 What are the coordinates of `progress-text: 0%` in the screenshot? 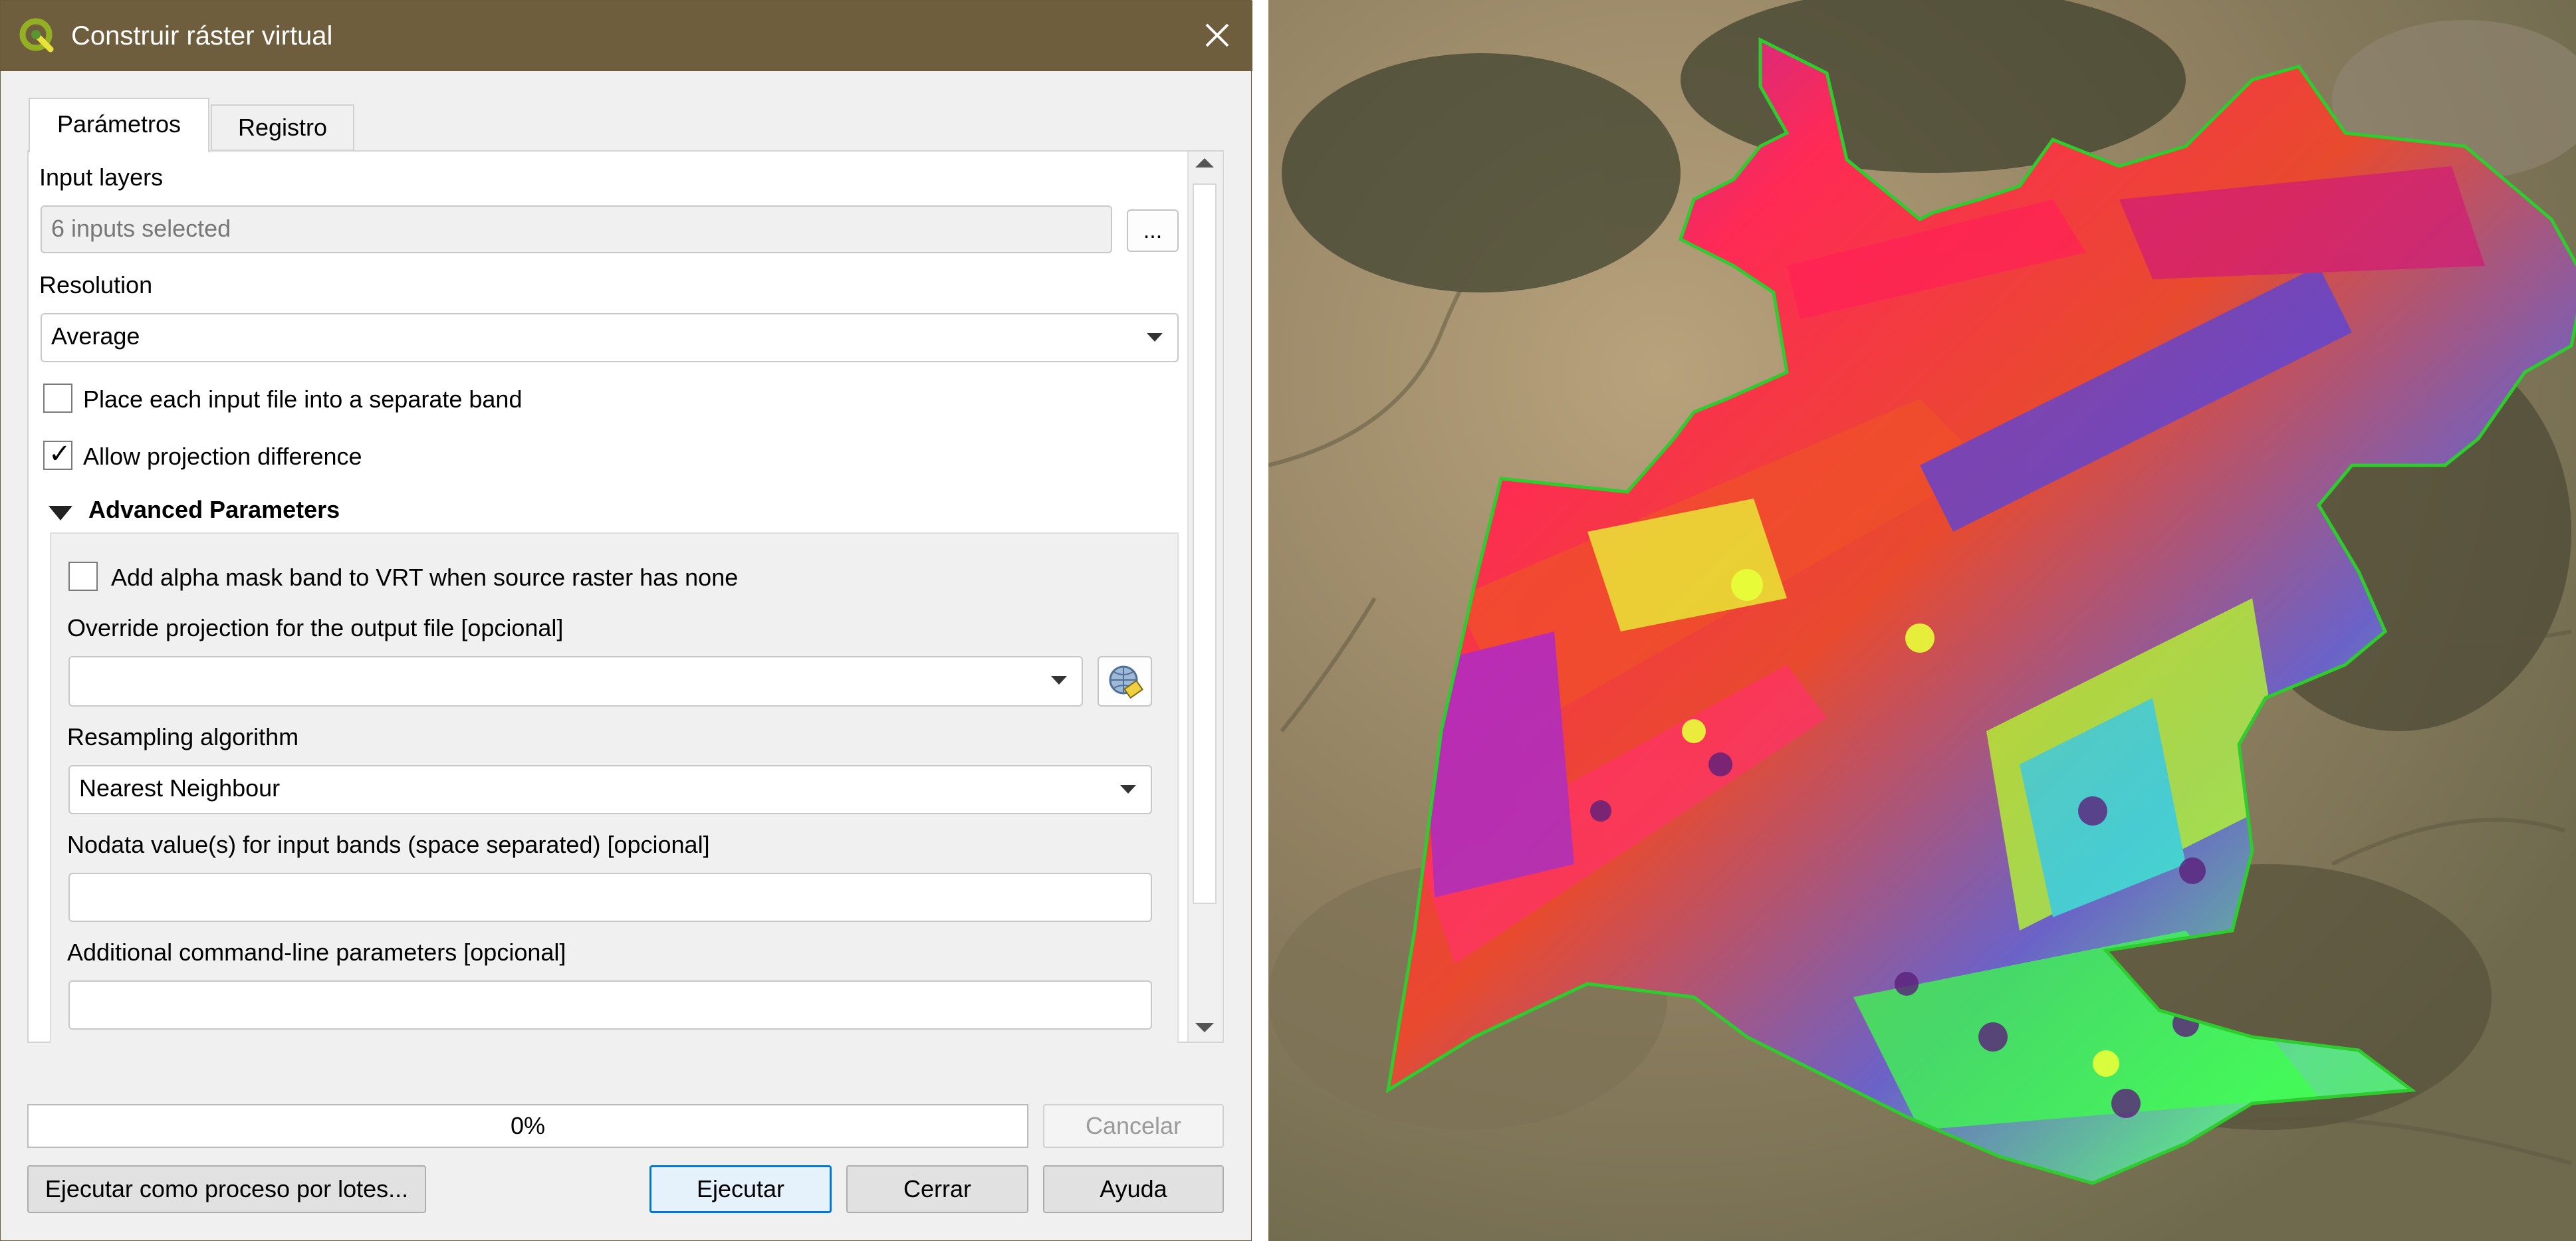 It's located at (528, 1125).